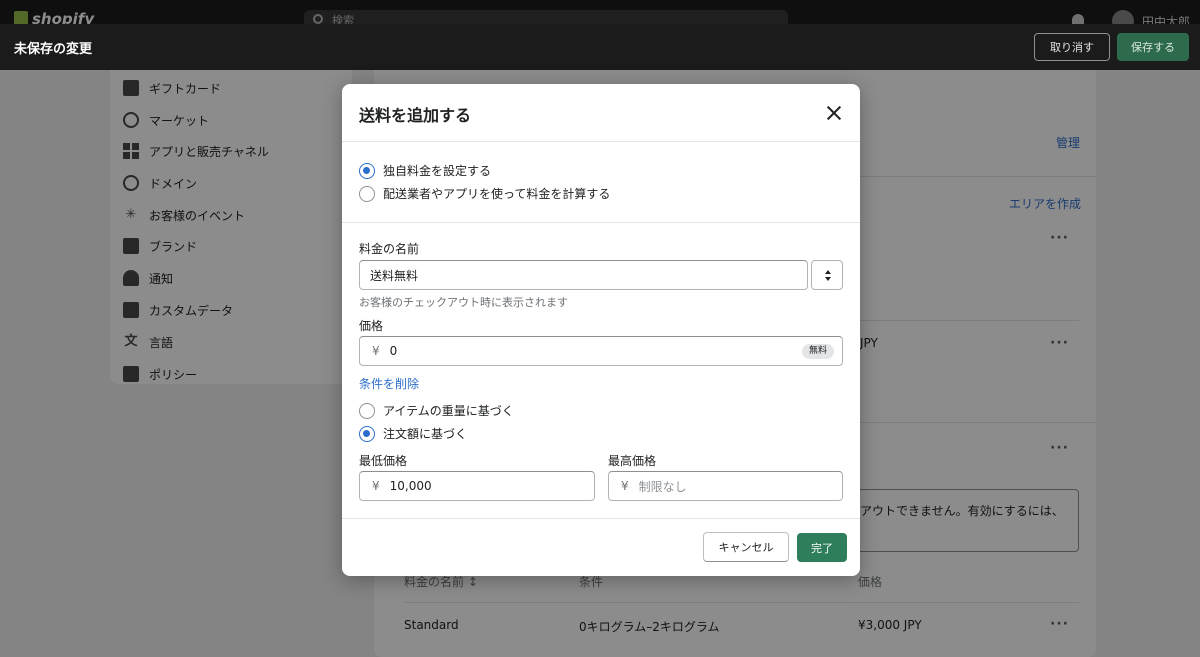 The height and width of the screenshot is (657, 1200). What do you see at coordinates (1072, 47) in the screenshot?
I see `discard-button: 取り消す` at bounding box center [1072, 47].